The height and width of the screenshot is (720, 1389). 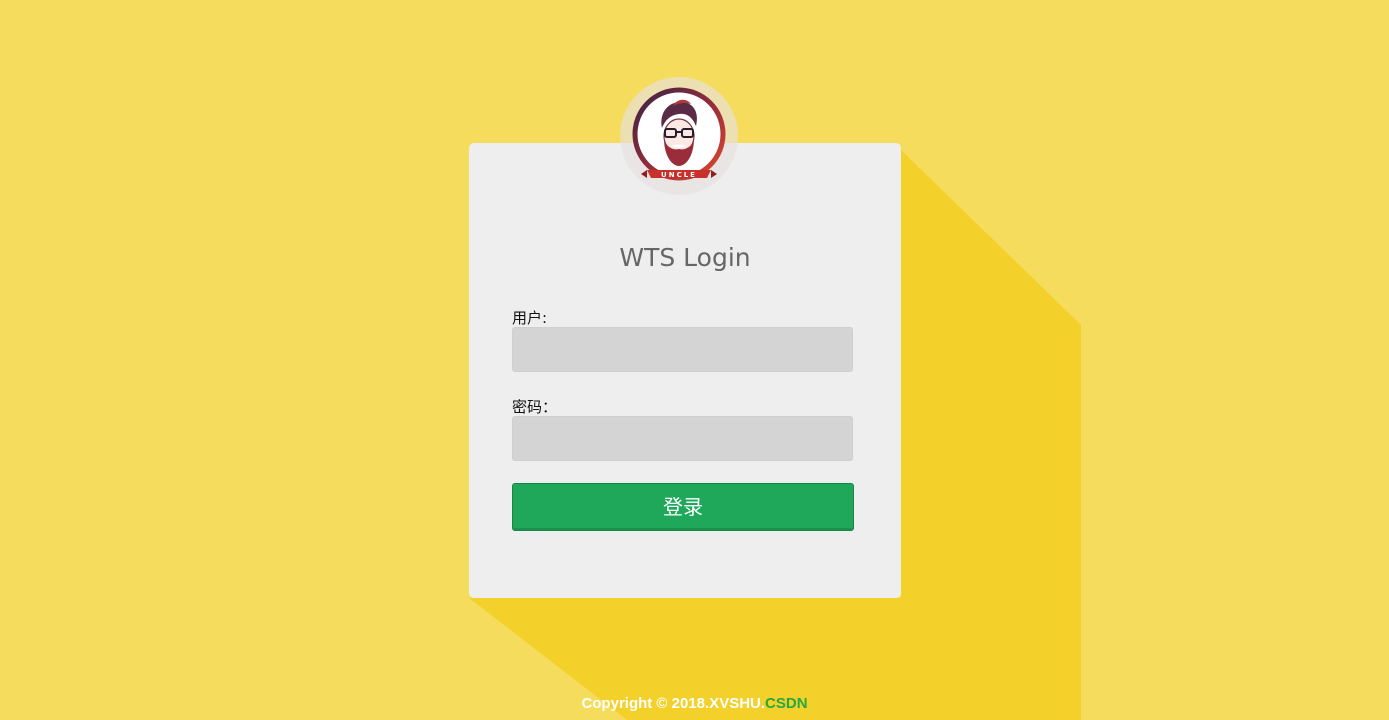 I want to click on password-label: 密码：, so click(x=535, y=407).